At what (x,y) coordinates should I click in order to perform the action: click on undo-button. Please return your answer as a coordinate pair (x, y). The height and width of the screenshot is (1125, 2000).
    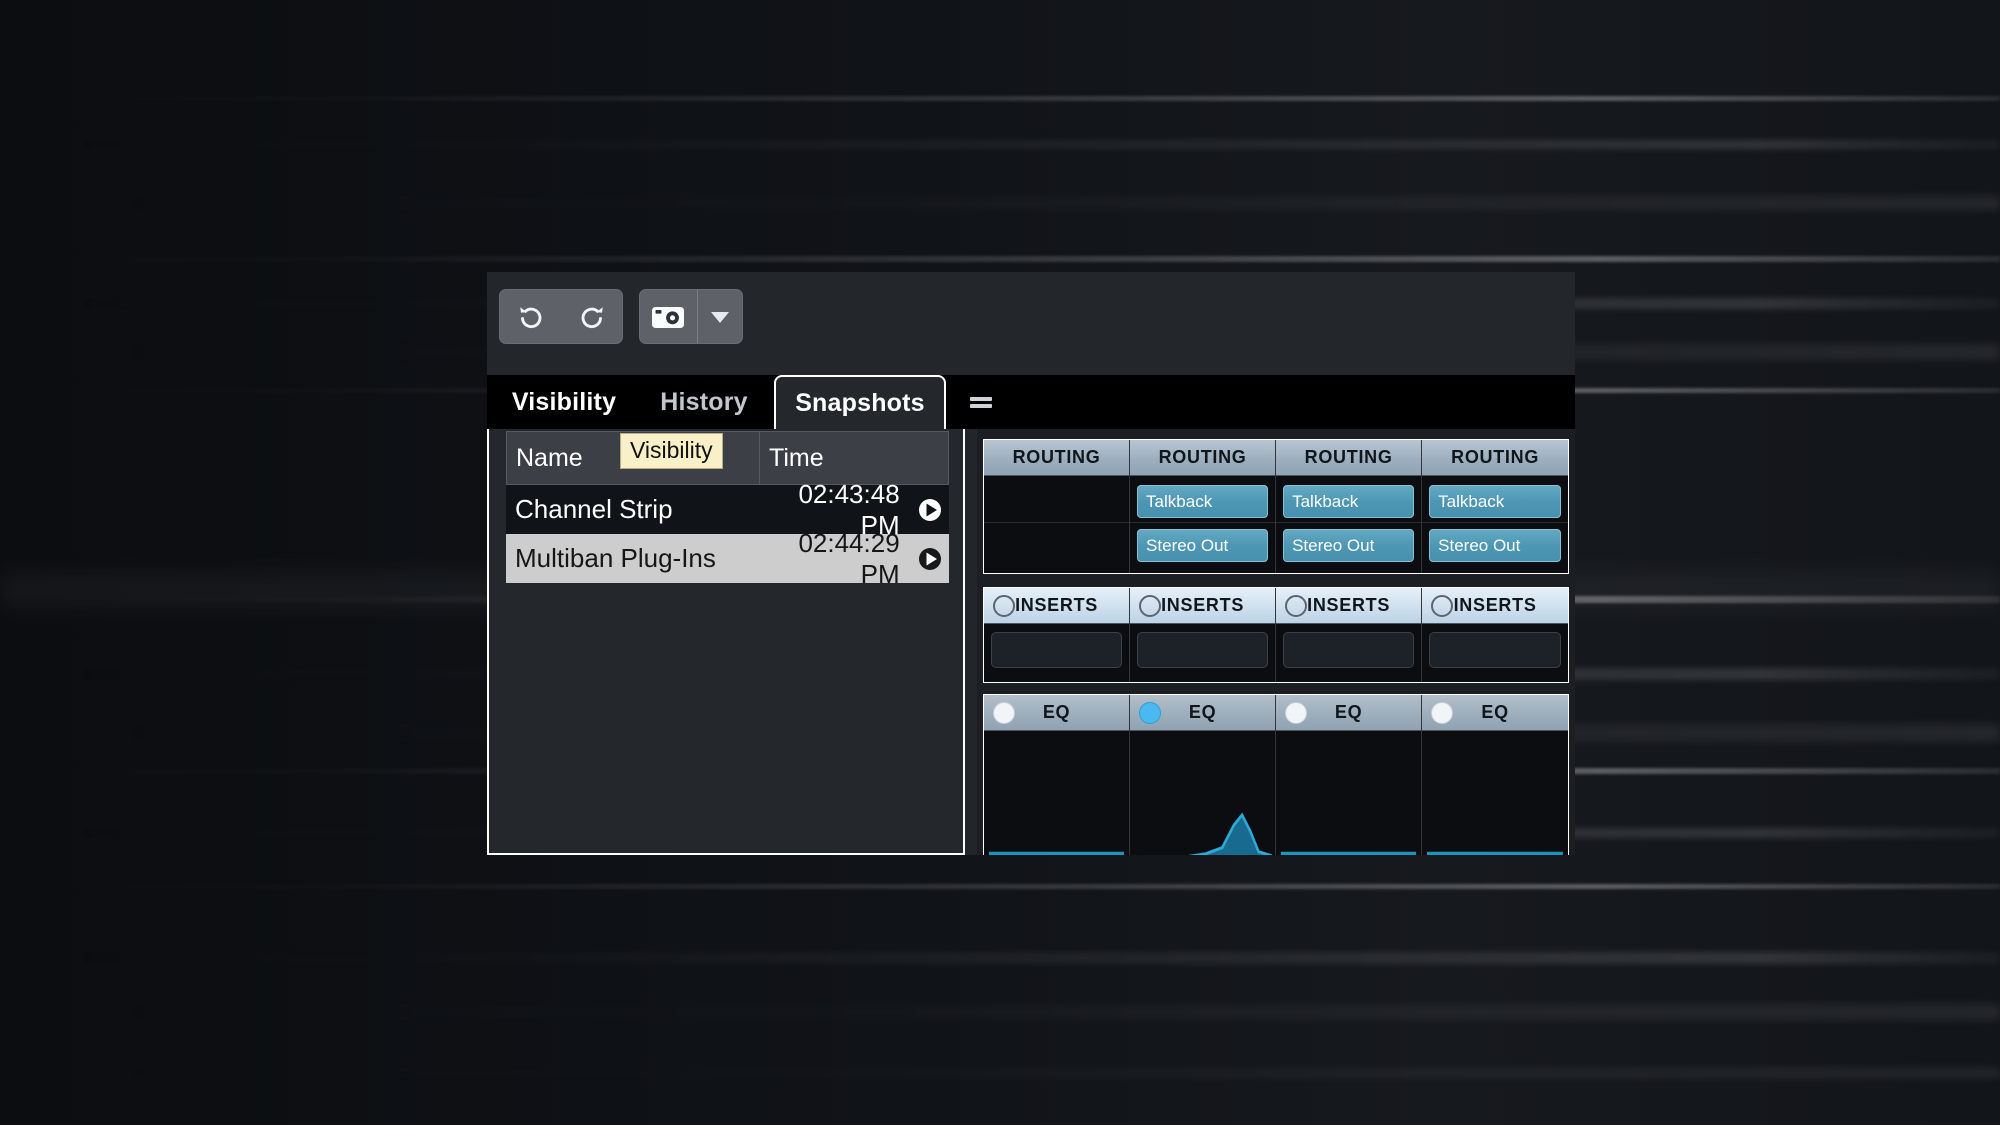
    Looking at the image, I should click on (530, 316).